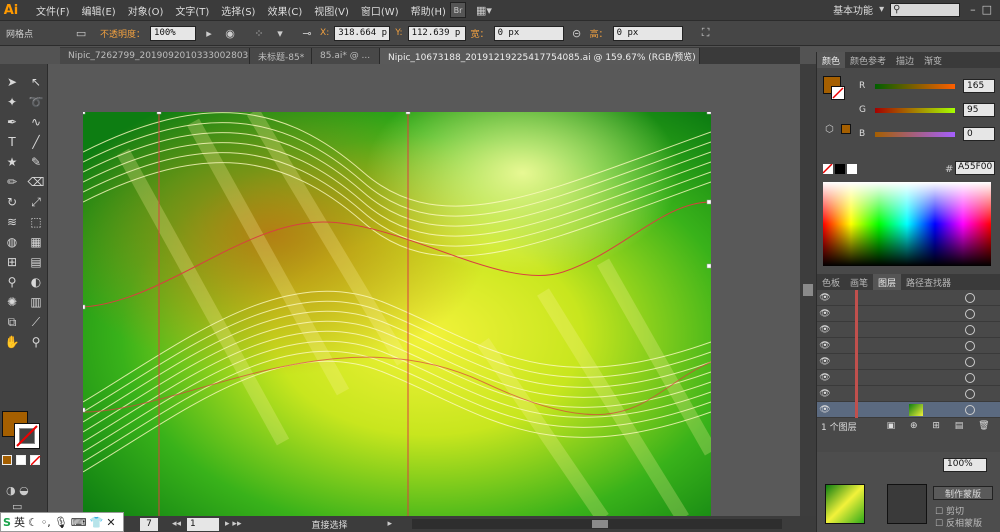  Describe the element at coordinates (979, 86) in the screenshot. I see `red-value: 165` at that location.